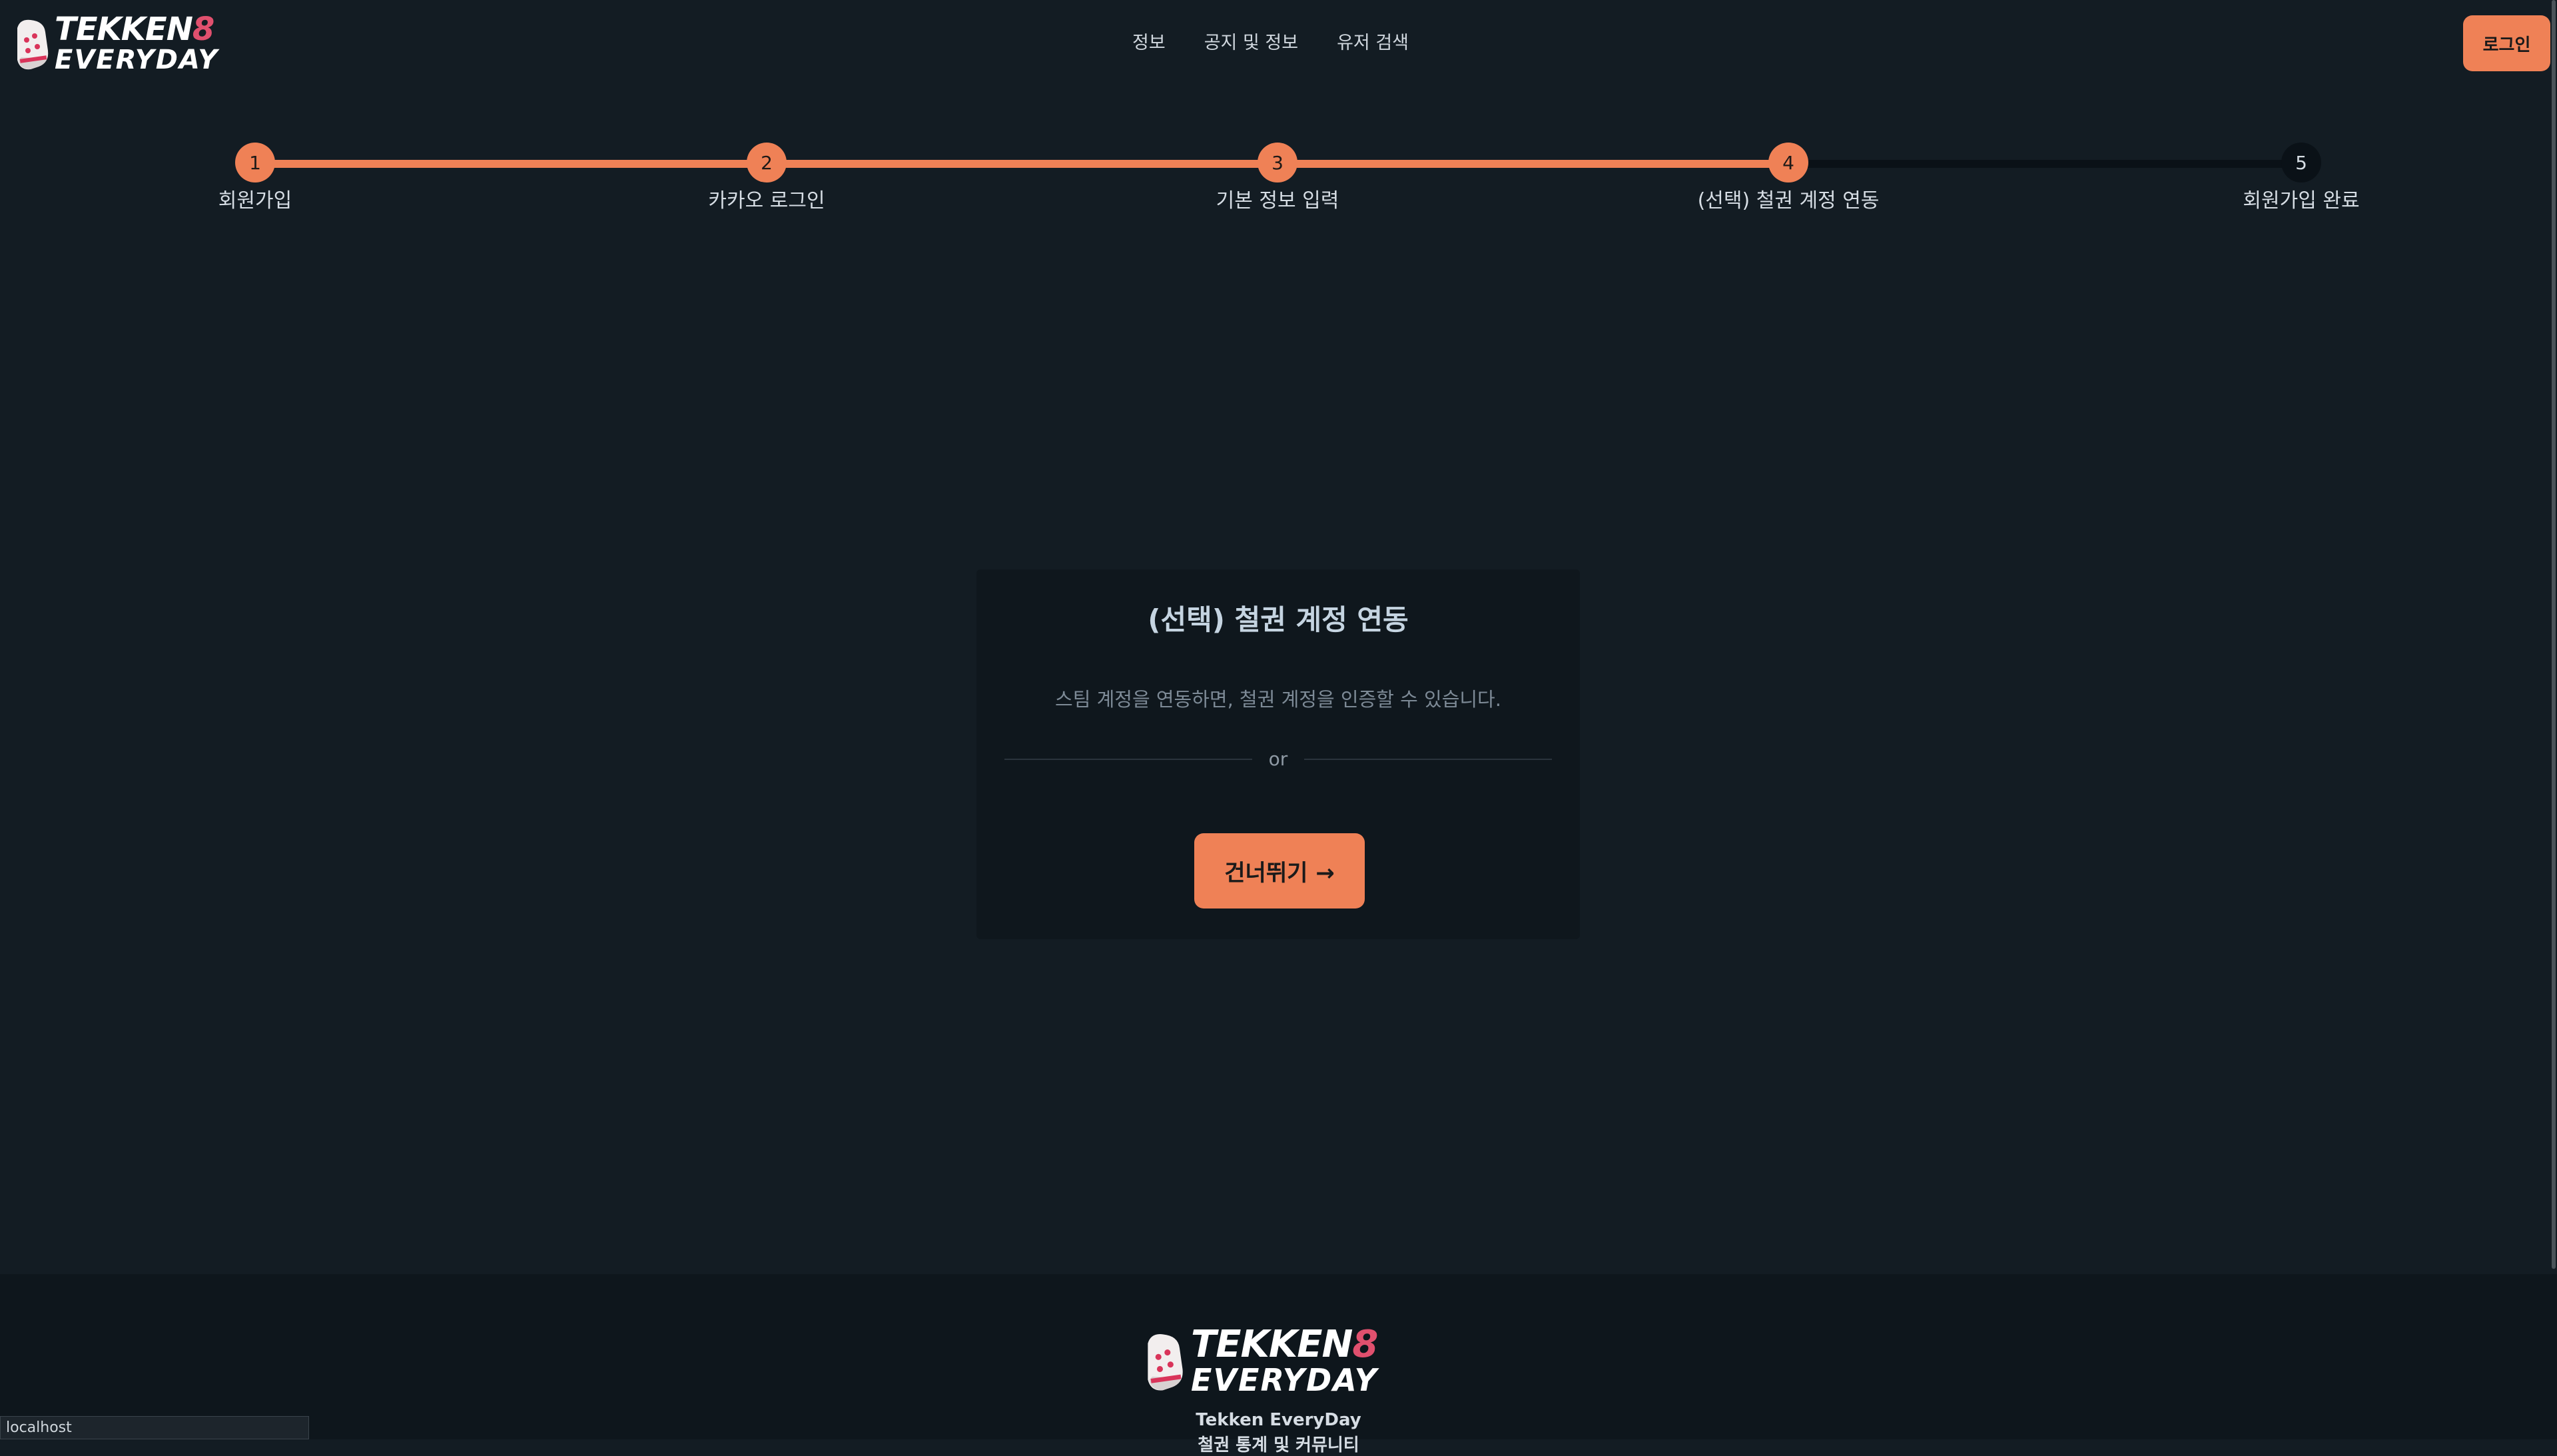 This screenshot has height=1456, width=2557. I want to click on nav-item-info: 정보, so click(1149, 41).